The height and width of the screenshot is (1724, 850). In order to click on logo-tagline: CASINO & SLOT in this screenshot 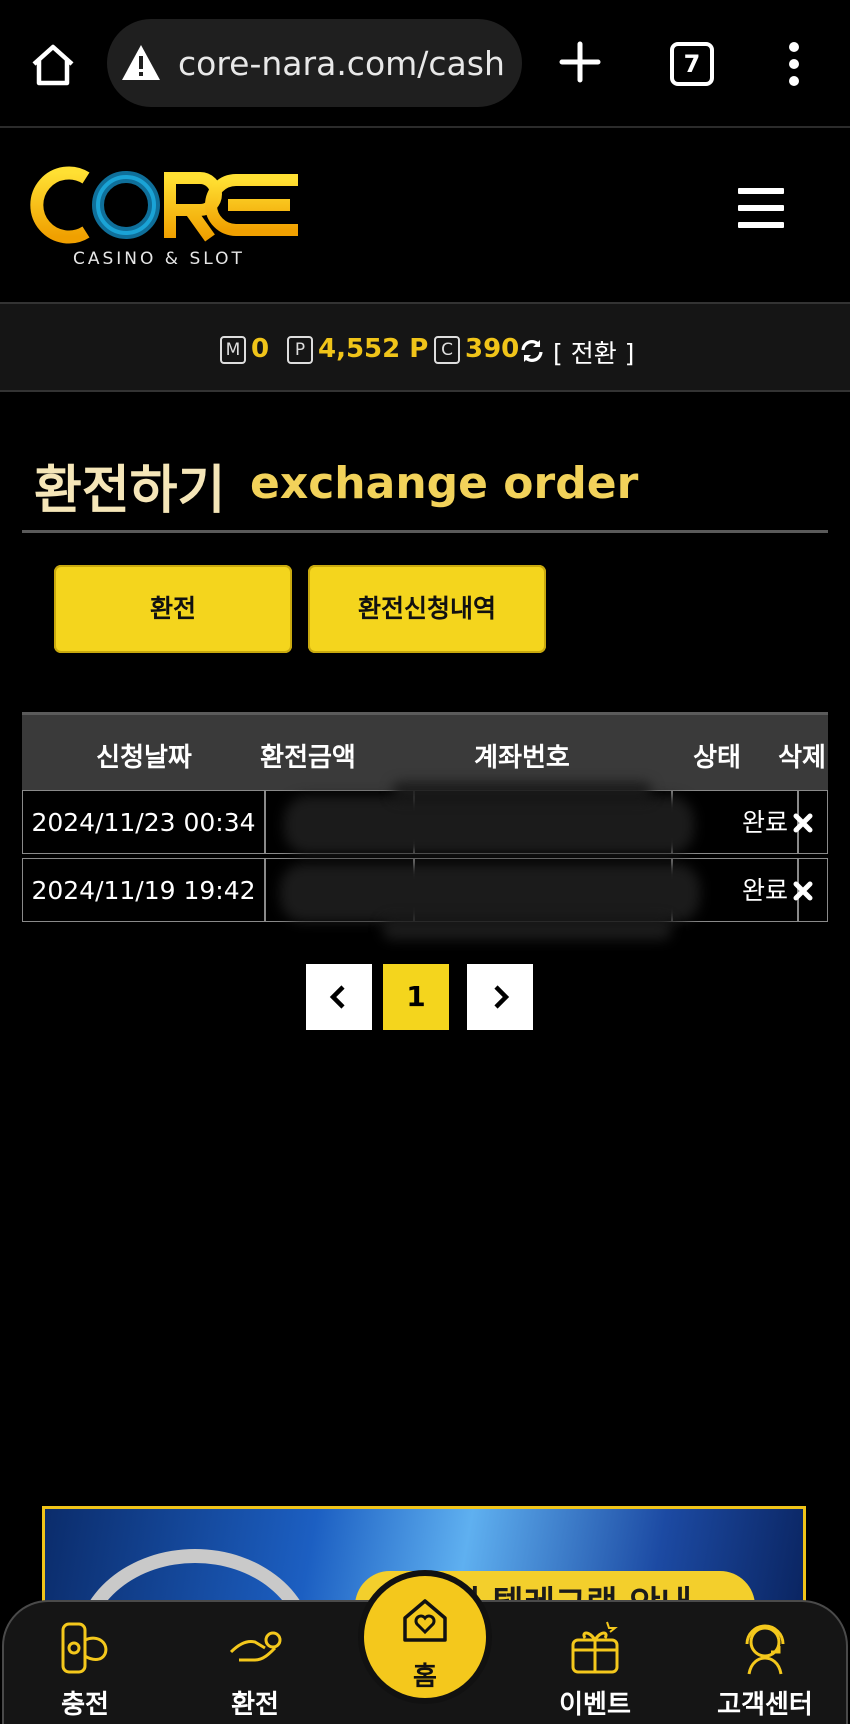, I will do `click(159, 257)`.